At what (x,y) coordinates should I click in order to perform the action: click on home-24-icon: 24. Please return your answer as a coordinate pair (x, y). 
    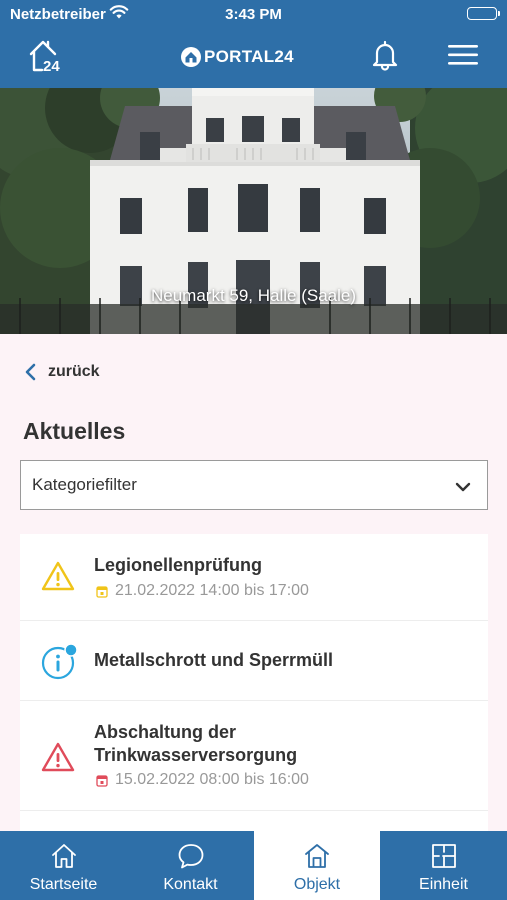
    Looking at the image, I should click on (45, 58).